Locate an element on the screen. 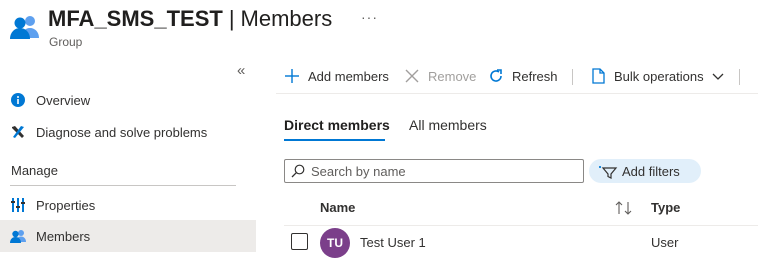 The width and height of the screenshot is (758, 261). section-name: Members is located at coordinates (286, 18).